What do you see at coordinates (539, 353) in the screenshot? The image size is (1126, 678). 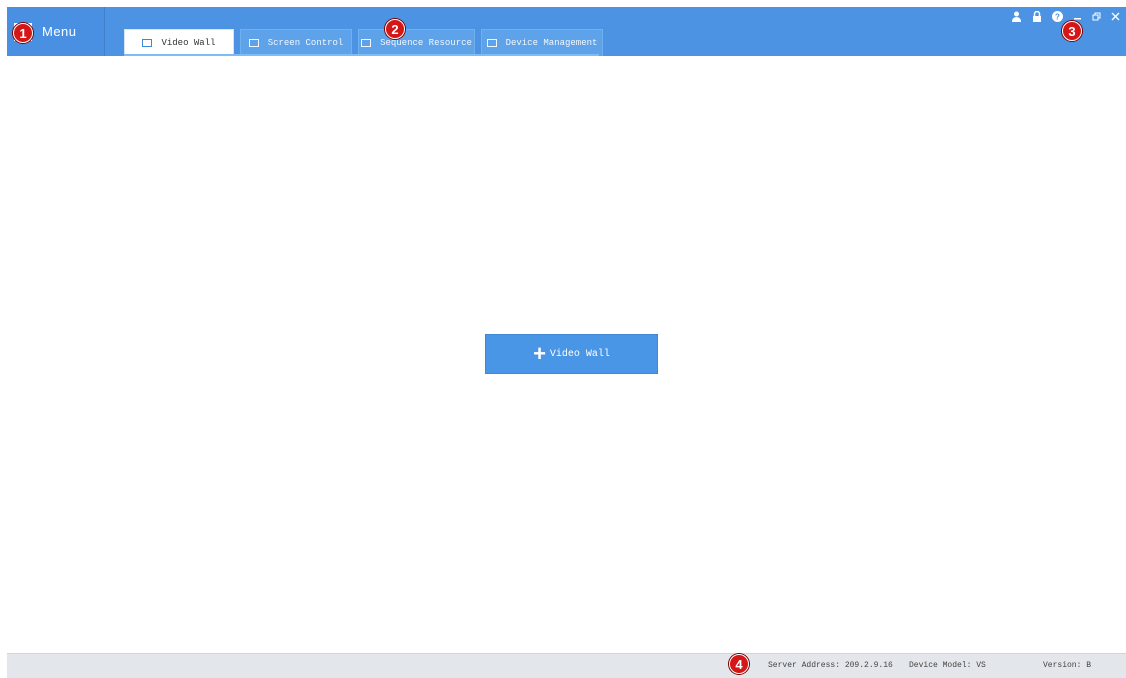 I see `plus-icon: +` at bounding box center [539, 353].